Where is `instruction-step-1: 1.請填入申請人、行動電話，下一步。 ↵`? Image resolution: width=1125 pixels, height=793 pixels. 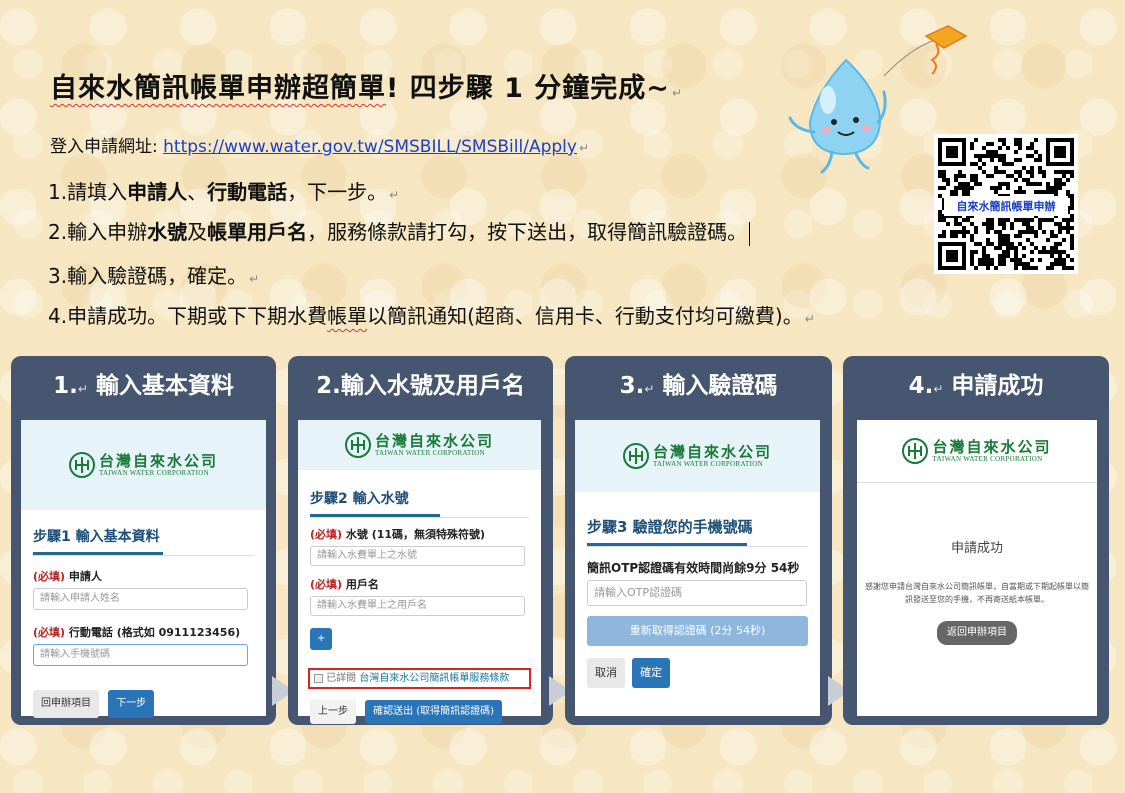 instruction-step-1: 1.請填入申請人、行動電話，下一步。 ↵ is located at coordinates (224, 192).